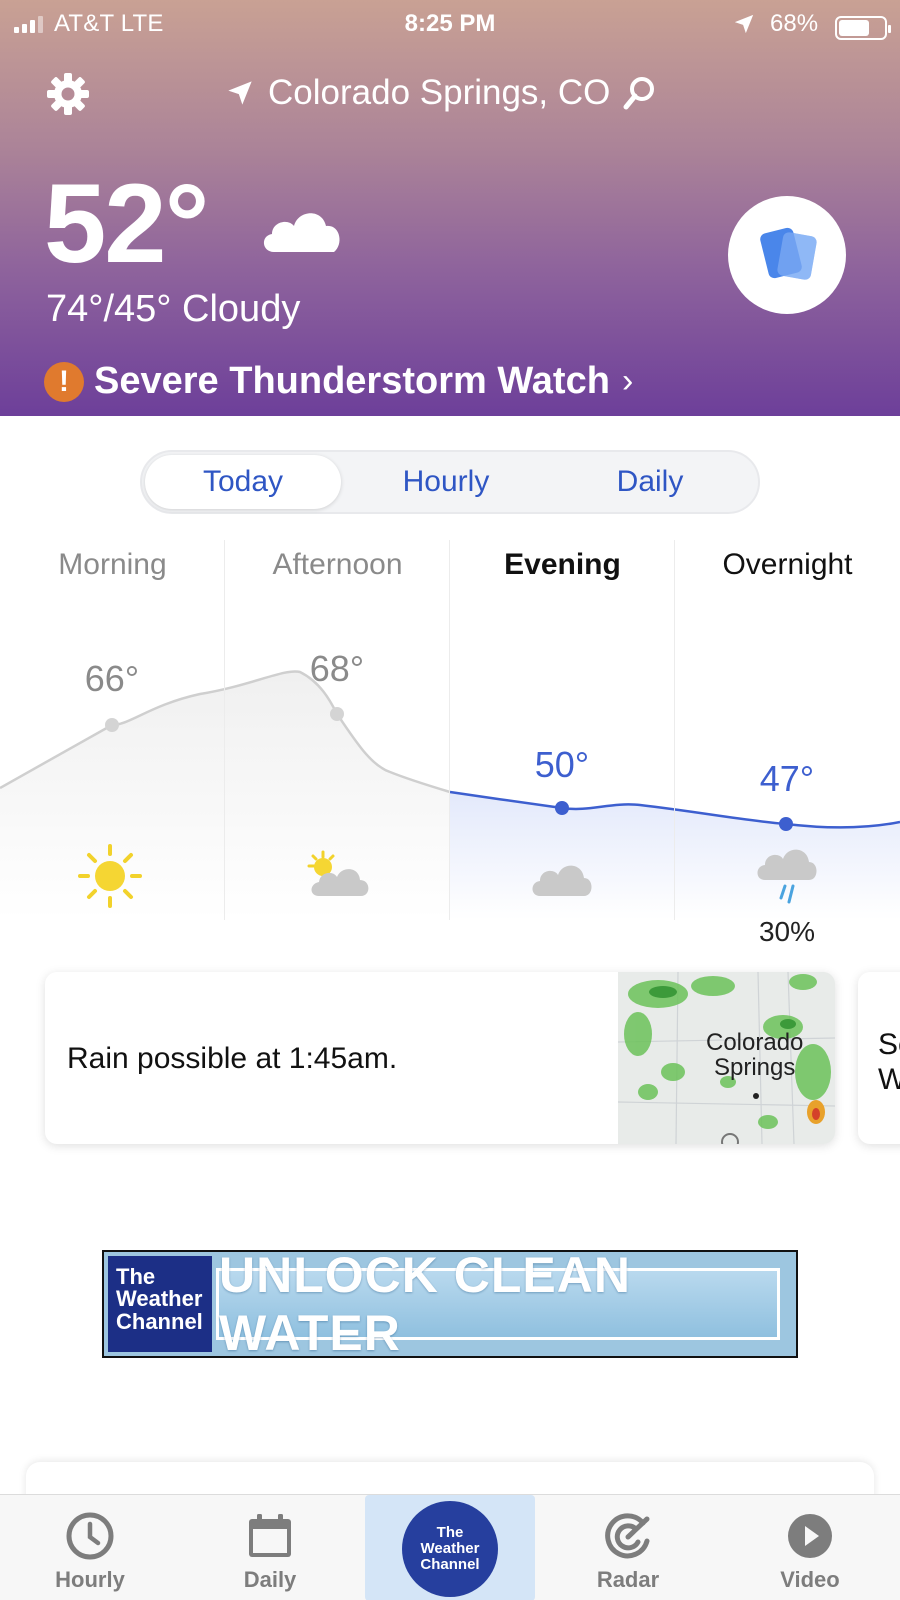  Describe the element at coordinates (112, 730) in the screenshot. I see `daypart-morning: Morning 66°` at that location.